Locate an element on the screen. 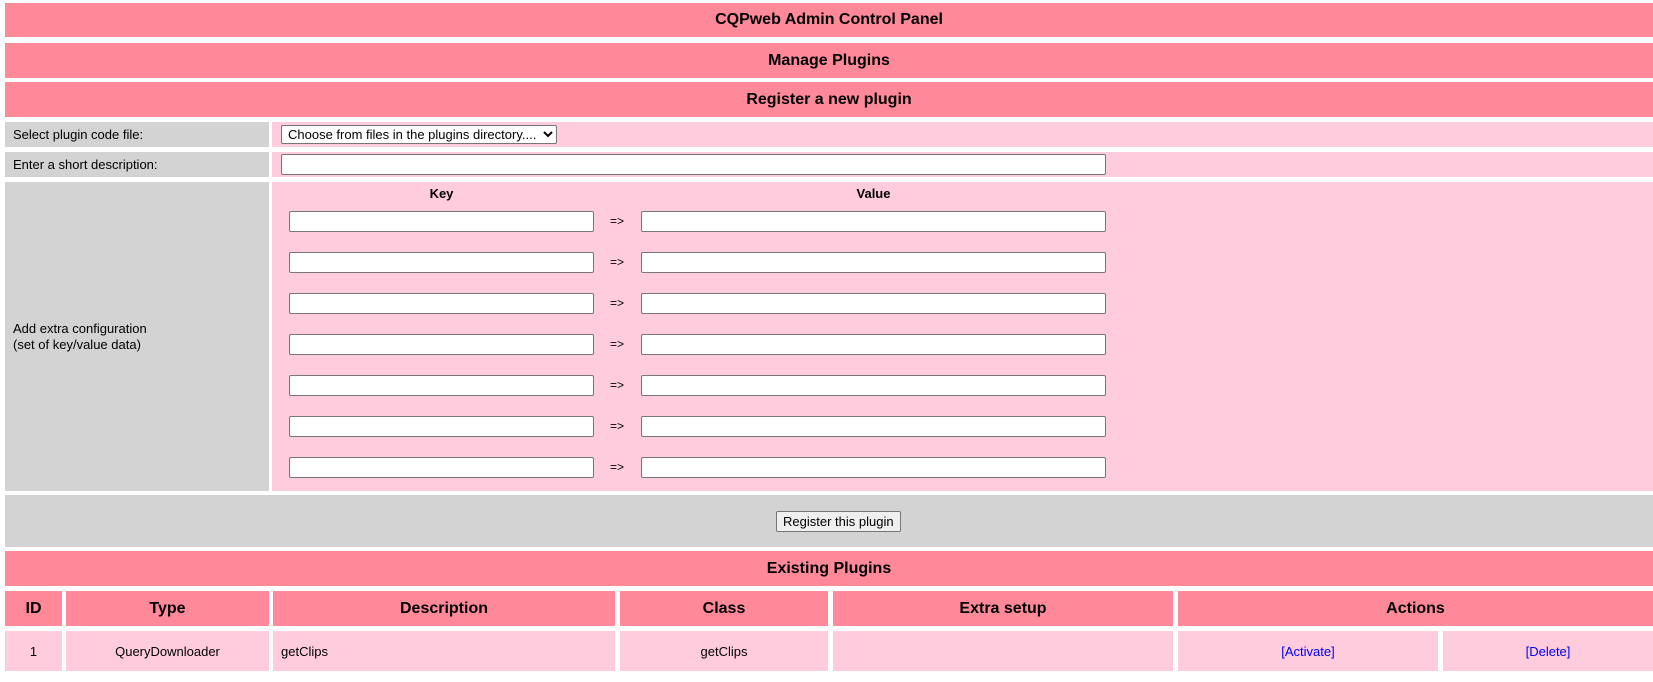 This screenshot has height=682, width=1653. register-heading: Register a new plugin is located at coordinates (829, 99).